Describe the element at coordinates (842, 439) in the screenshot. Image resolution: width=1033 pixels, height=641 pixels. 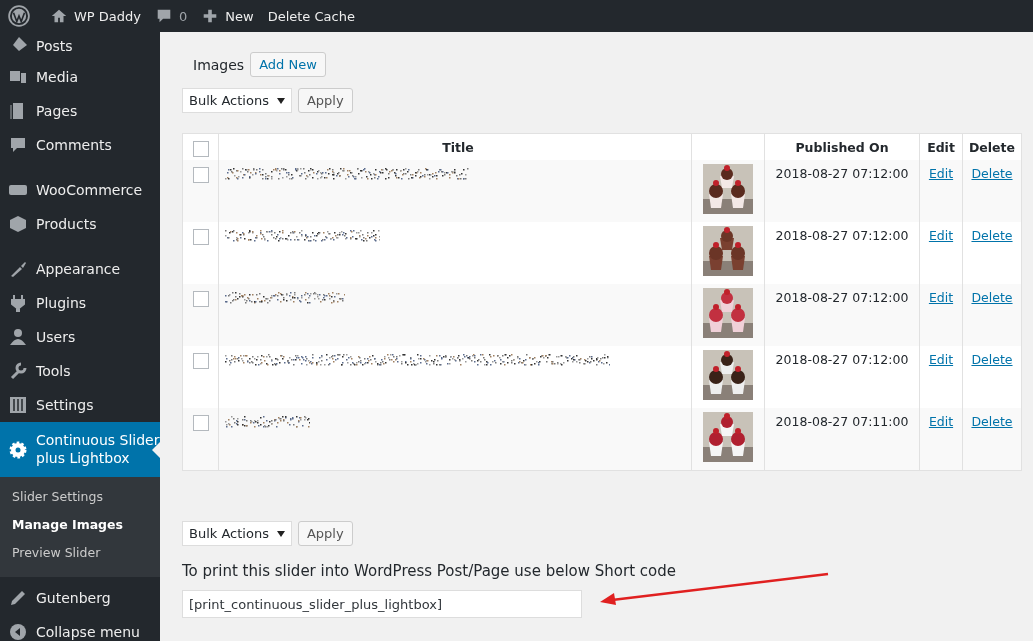
I see `published-date: 2018-08-27 07:11:00` at that location.